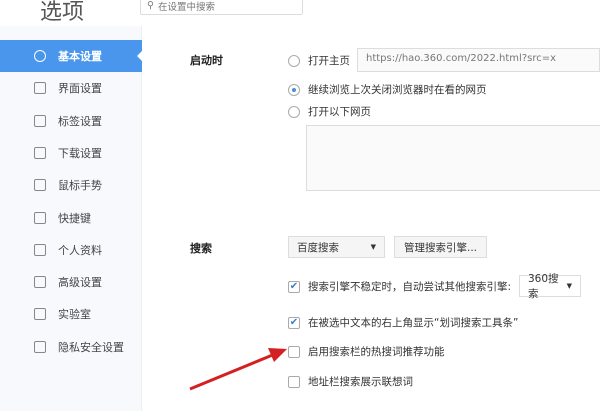 Image resolution: width=600 pixels, height=411 pixels. Describe the element at coordinates (40, 217) in the screenshot. I see `keyboard-icon` at that location.